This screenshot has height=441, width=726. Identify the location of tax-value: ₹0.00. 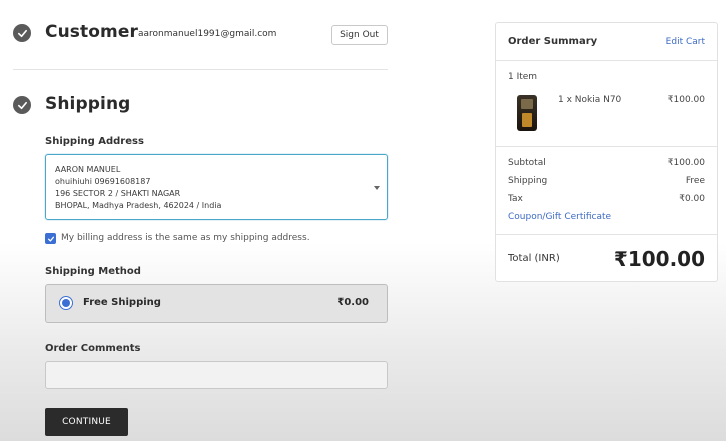
(692, 199).